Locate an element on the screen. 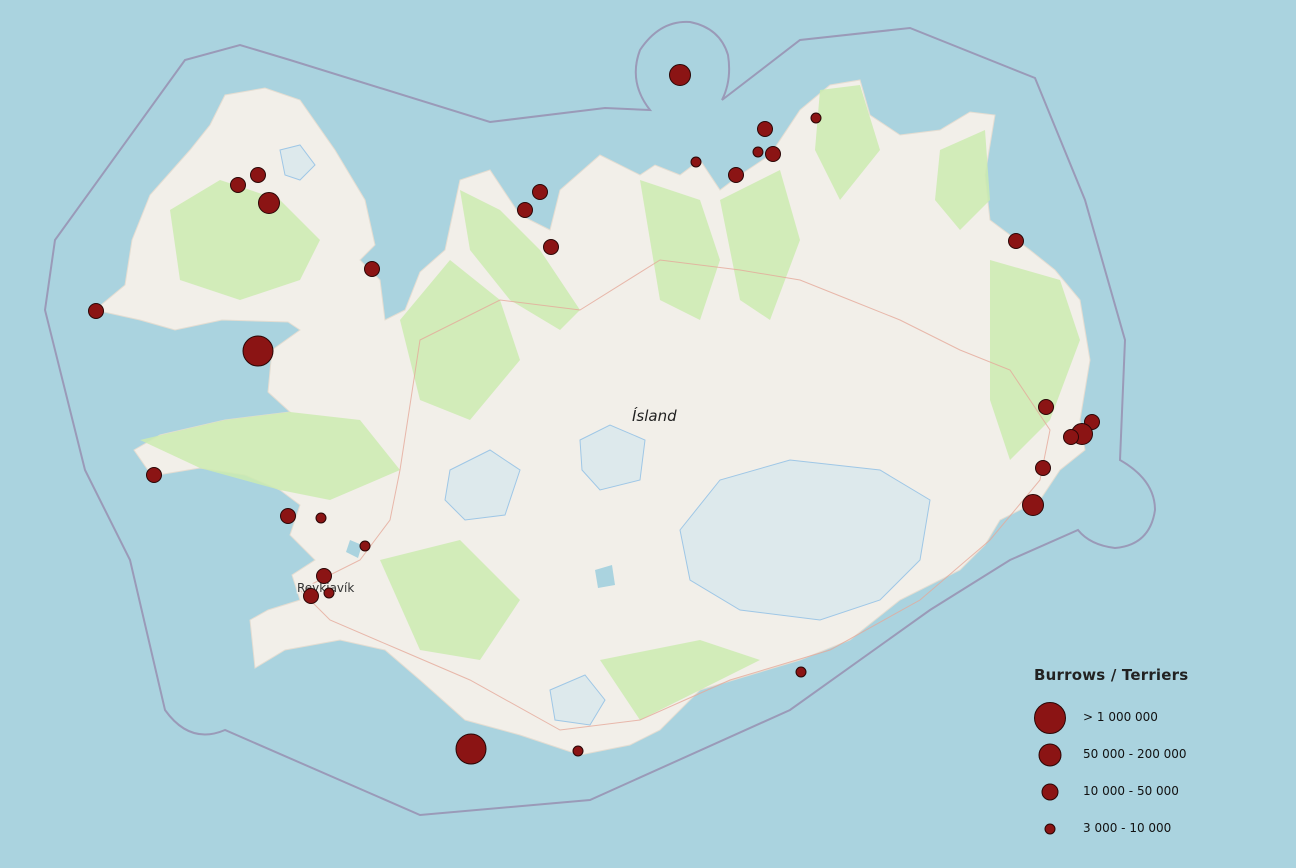  legend-row: 50 000 - 200 000 is located at coordinates (1145, 755).